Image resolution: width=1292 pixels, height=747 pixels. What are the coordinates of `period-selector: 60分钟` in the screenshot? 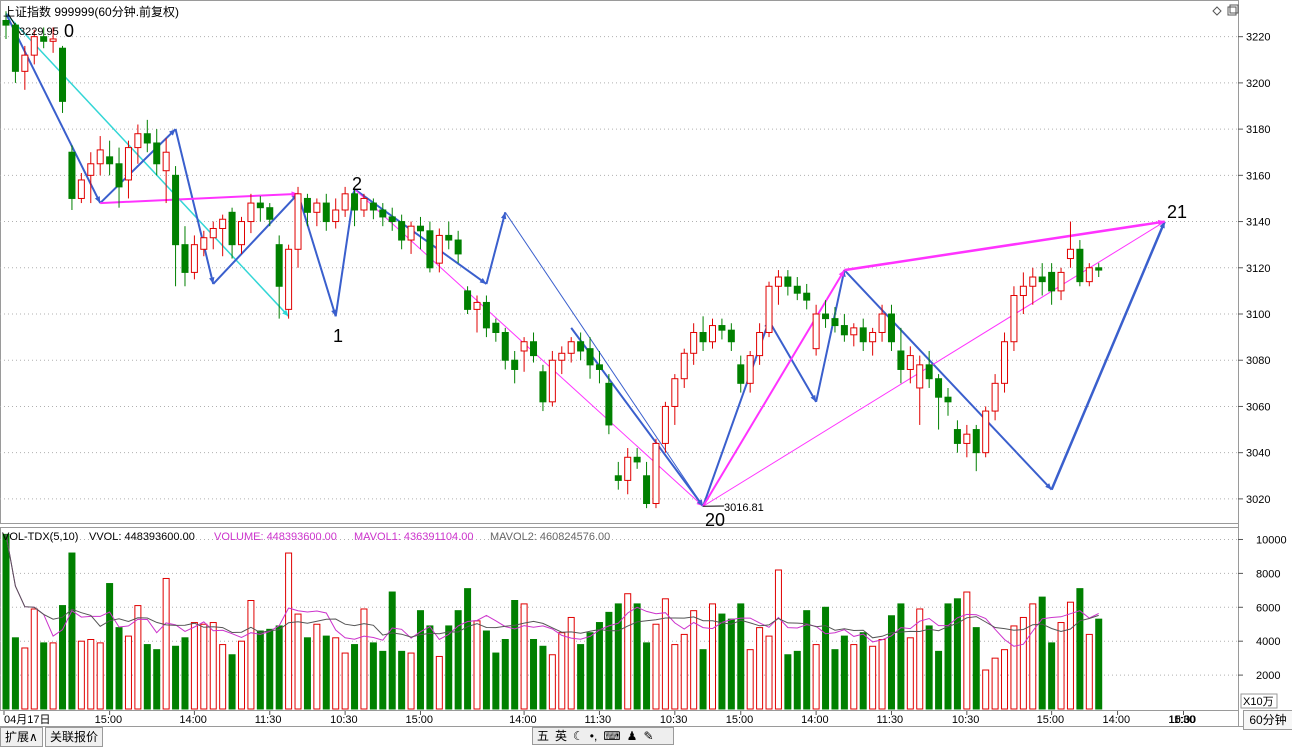 It's located at (1267, 720).